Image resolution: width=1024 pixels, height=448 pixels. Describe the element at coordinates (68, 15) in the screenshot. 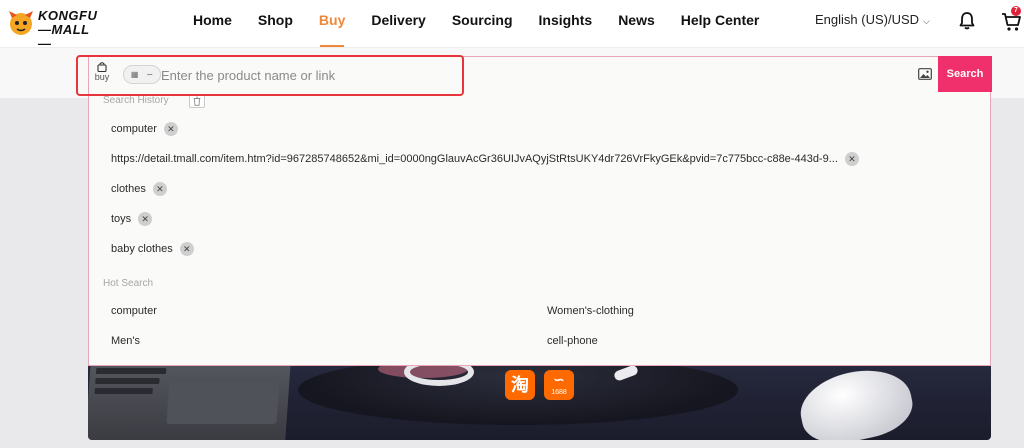

I see `logo-line-1: KONGFU` at that location.